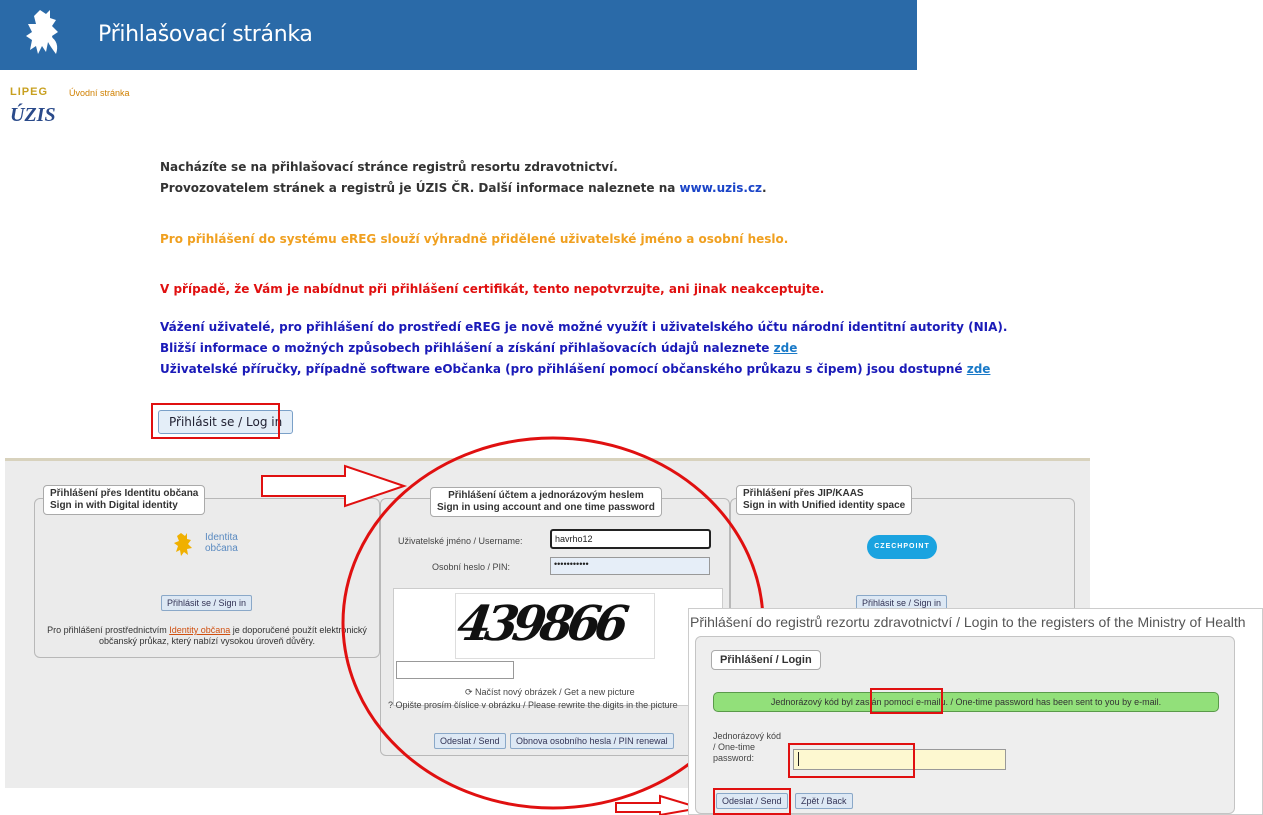 The height and width of the screenshot is (815, 1263). I want to click on back-button: Zpět / Back, so click(824, 801).